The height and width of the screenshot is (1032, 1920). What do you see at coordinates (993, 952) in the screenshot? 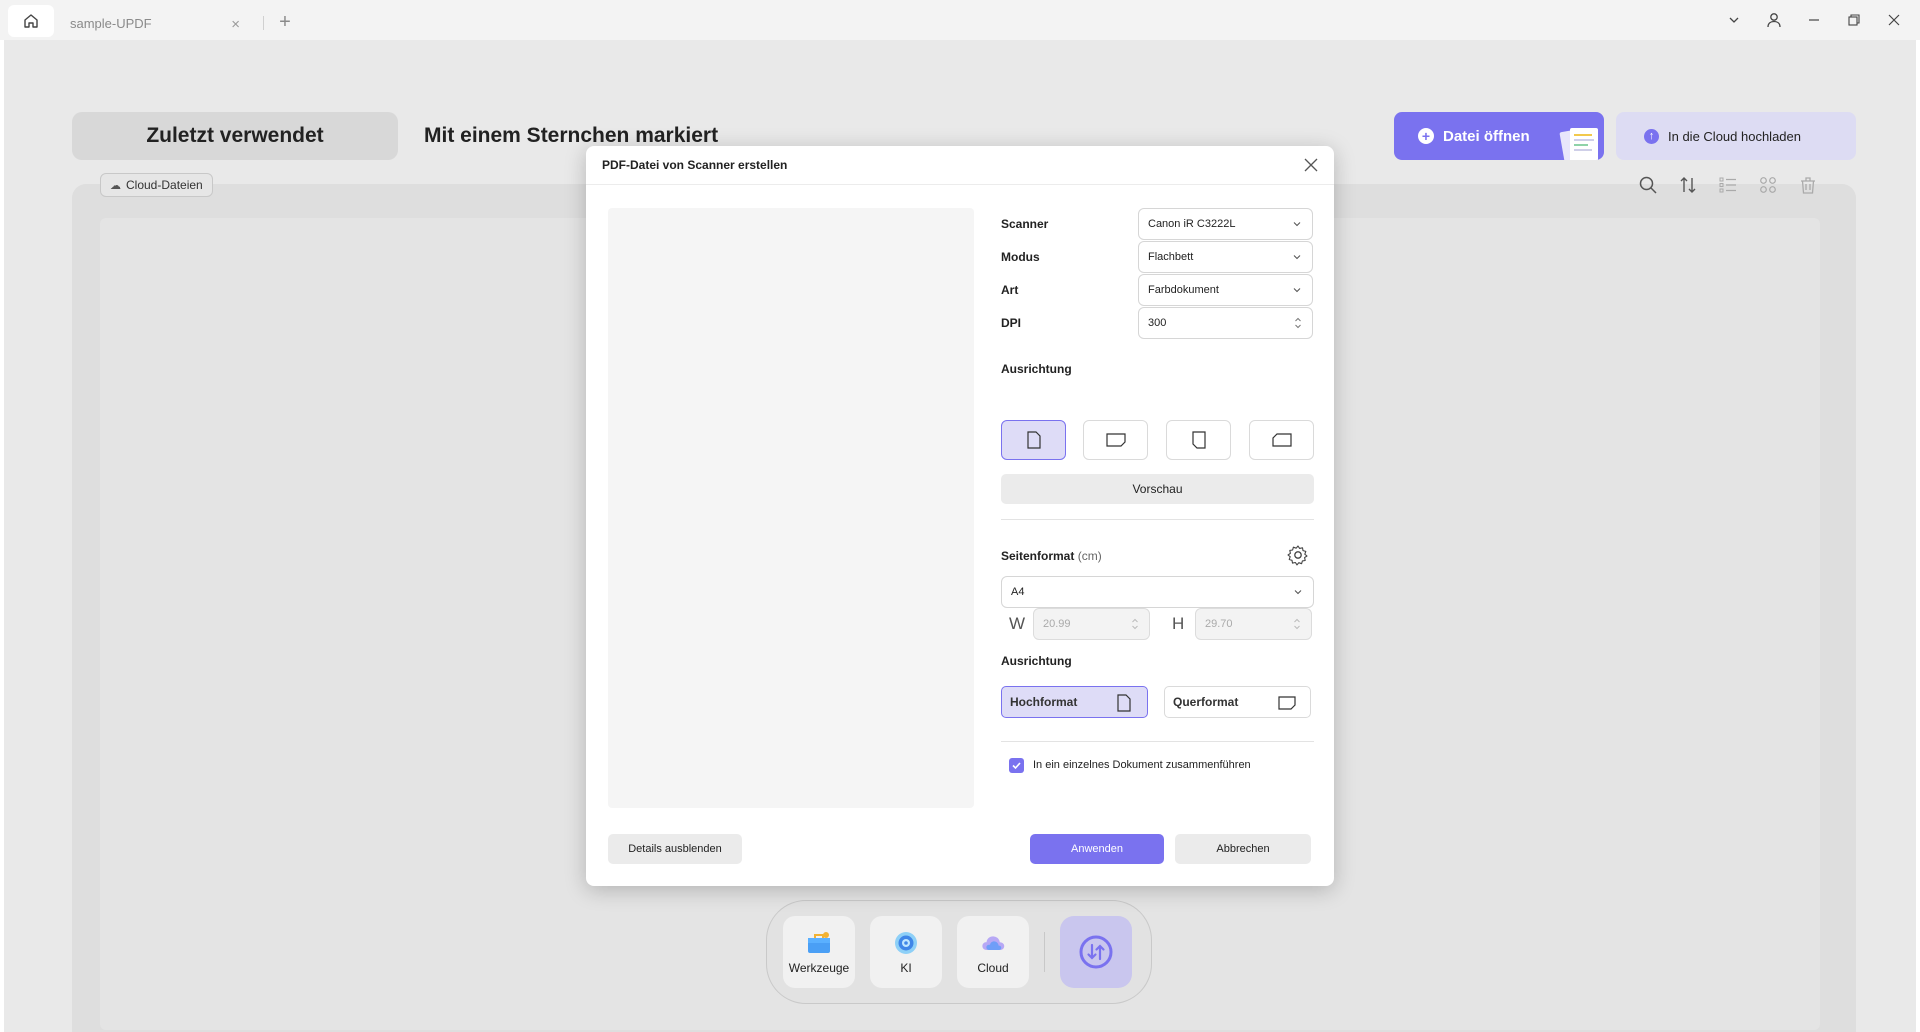
I see `dock-item-cloud: Cloud` at bounding box center [993, 952].